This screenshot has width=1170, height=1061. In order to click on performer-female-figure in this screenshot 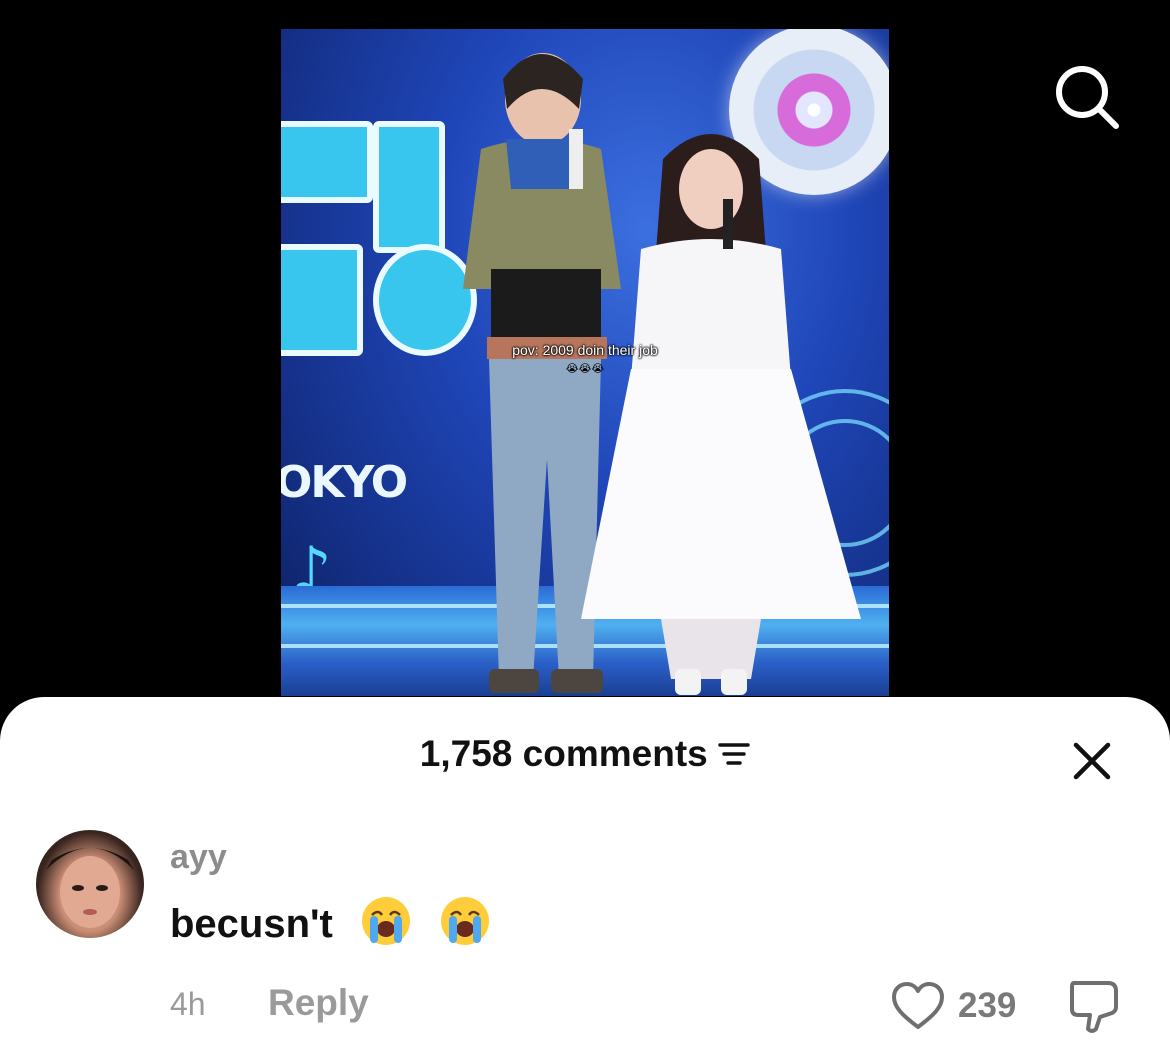, I will do `click(721, 414)`.